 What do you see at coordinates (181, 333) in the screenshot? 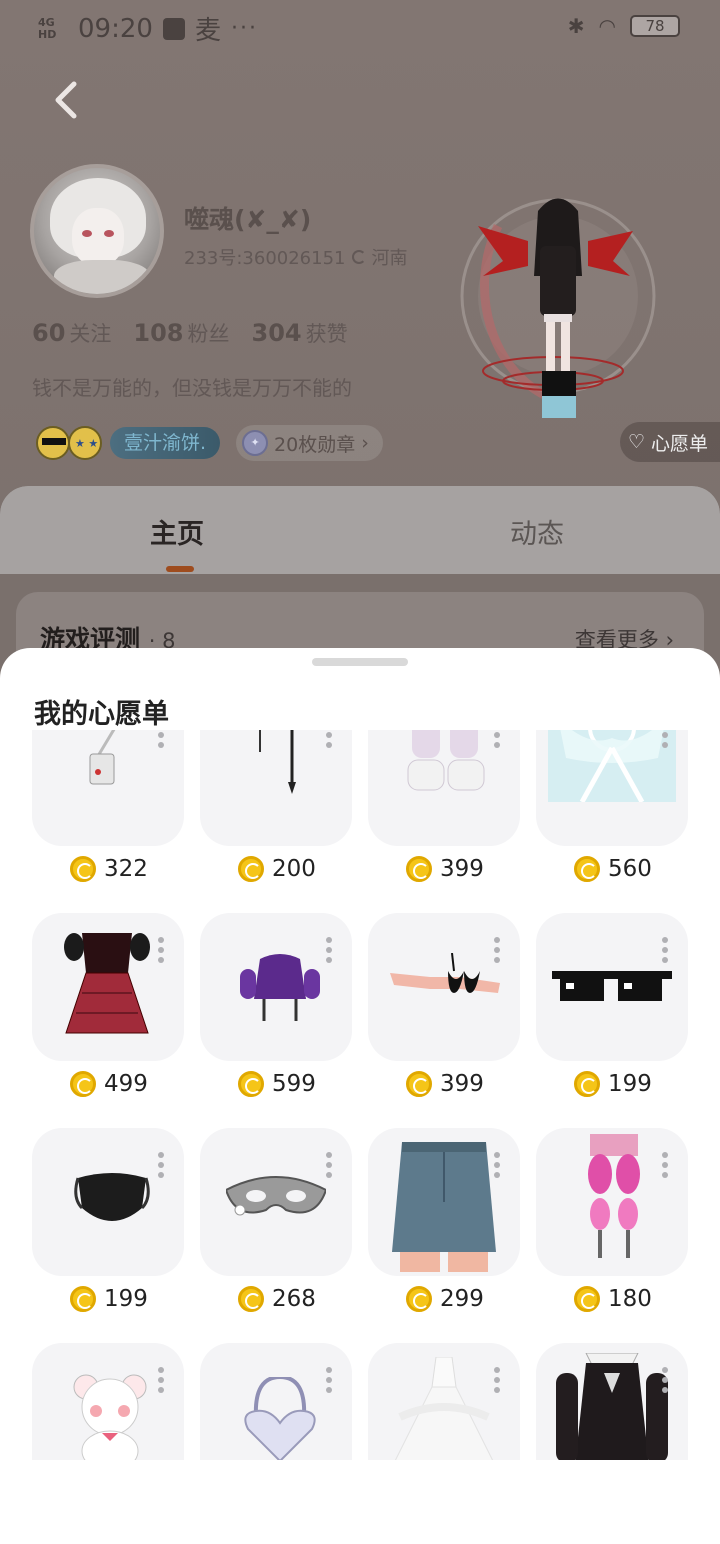
I see `stat-followers: 108 粉丝` at bounding box center [181, 333].